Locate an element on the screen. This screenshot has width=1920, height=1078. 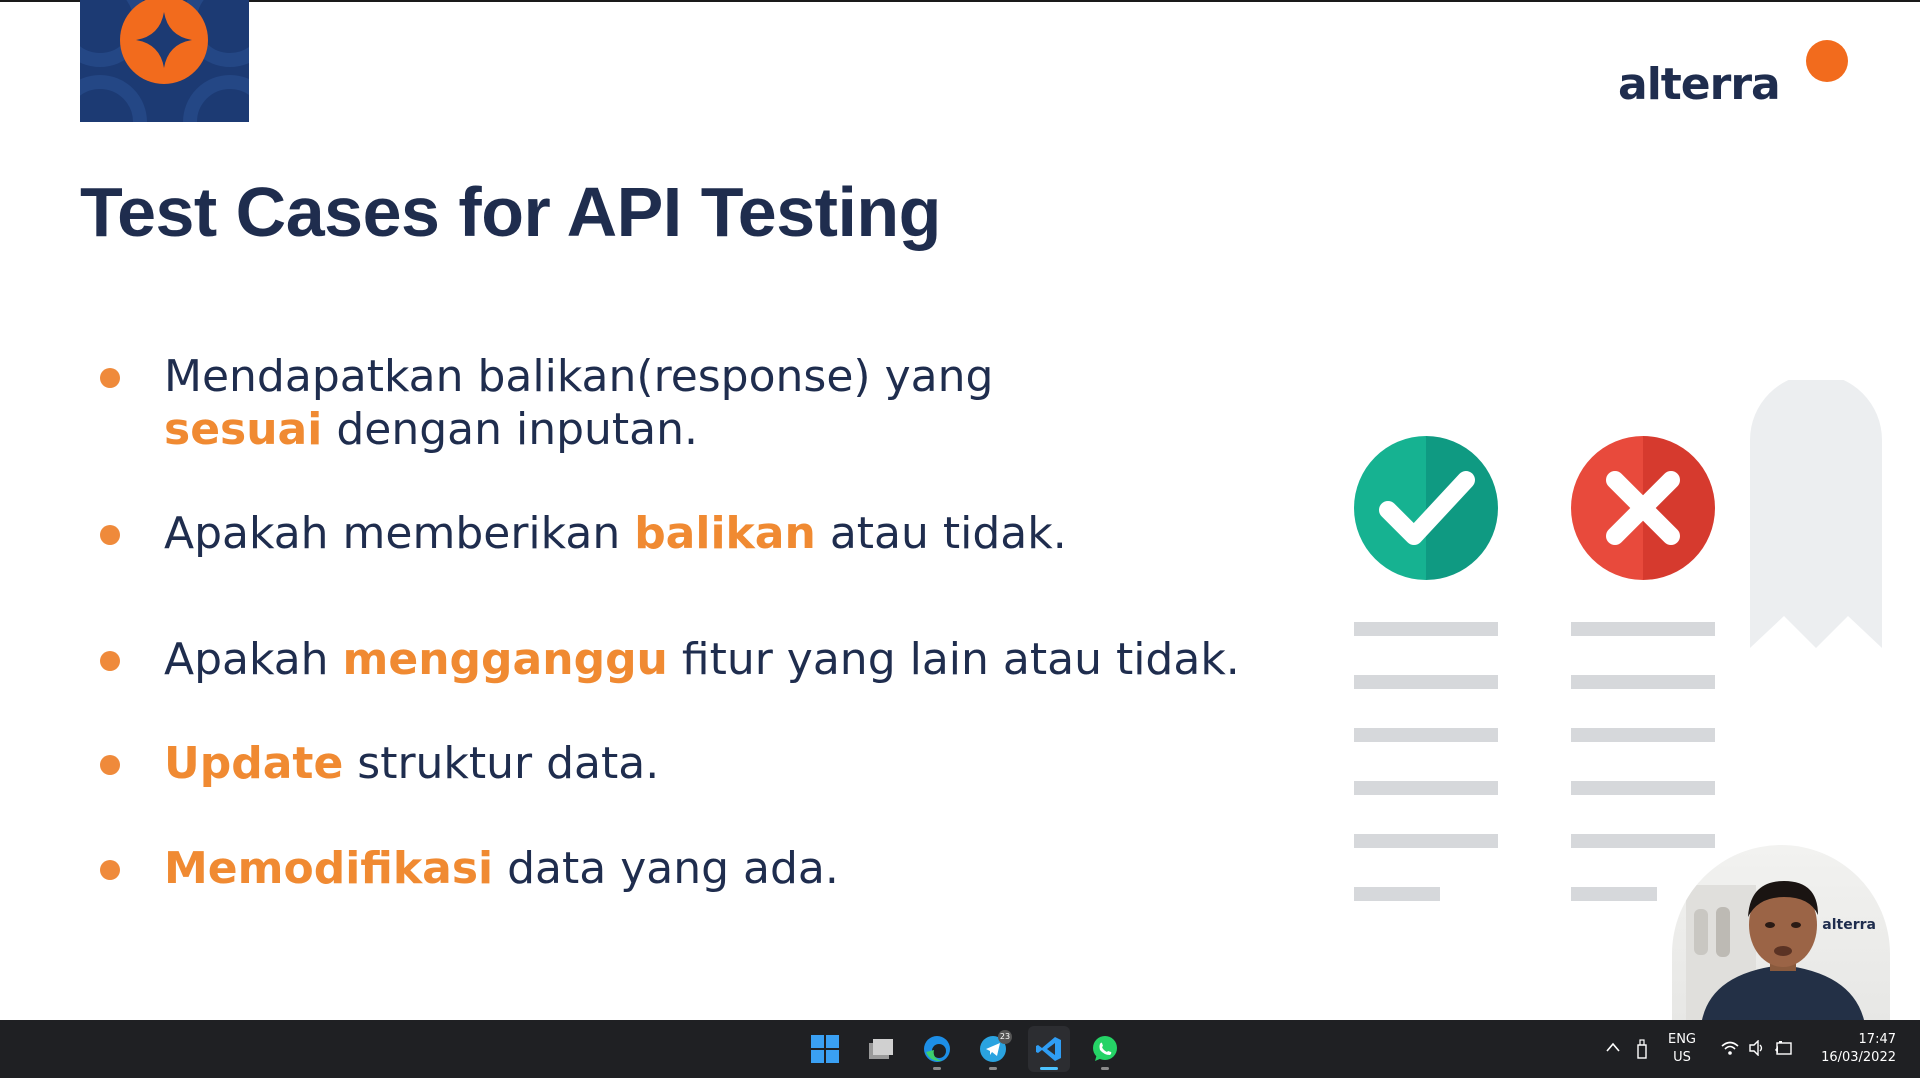
bullet-text: struktur data. is located at coordinates (501, 763).